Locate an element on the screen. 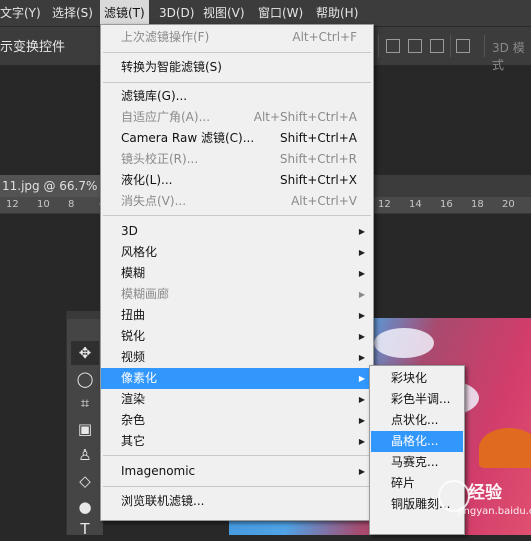 Image resolution: width=531 pixels, height=541 pixels. ruler-tick: 12 is located at coordinates (12, 204).